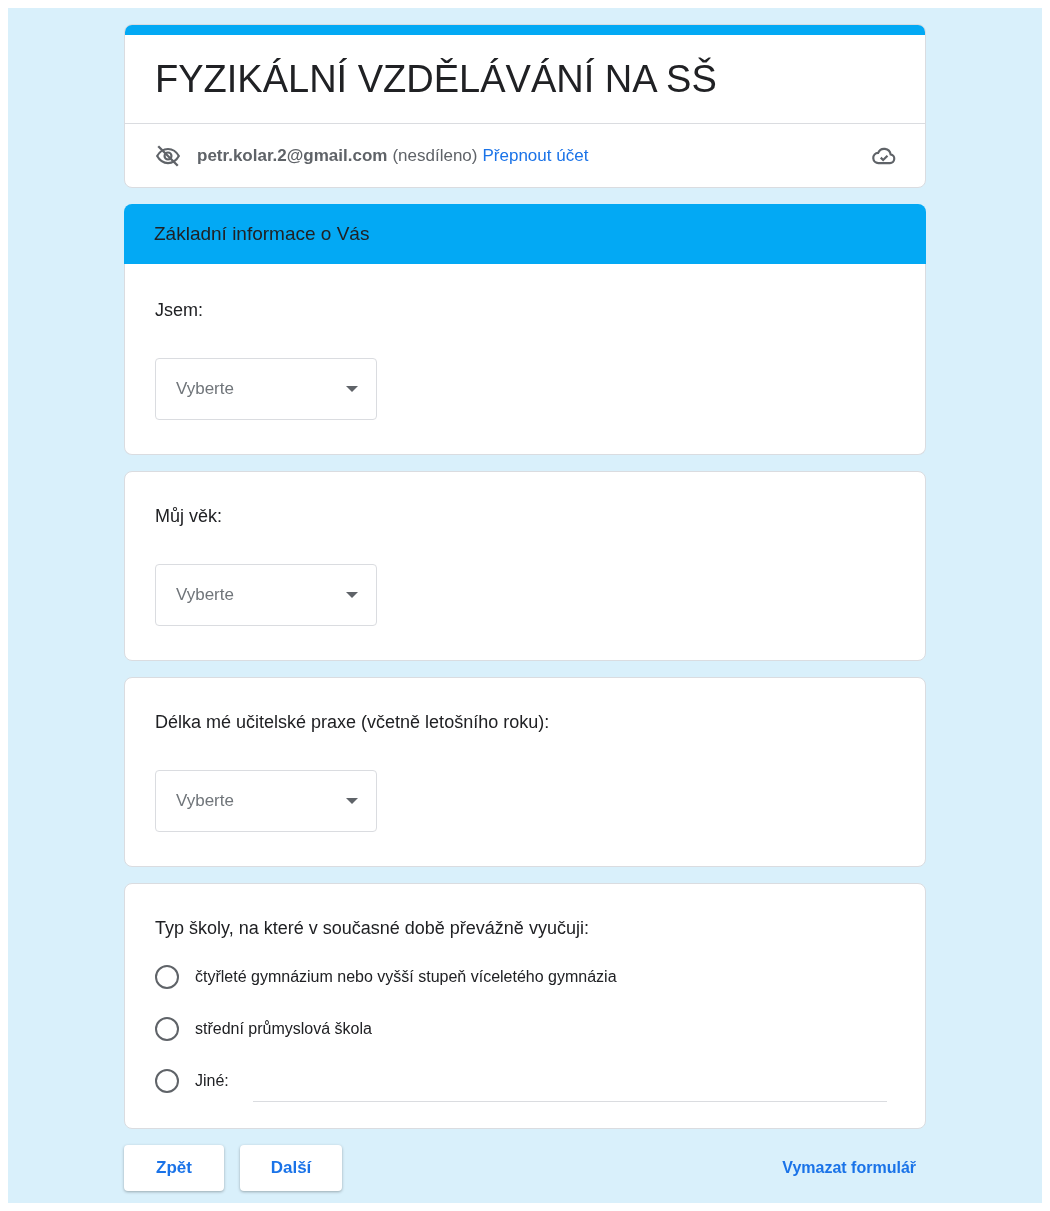  Describe the element at coordinates (353, 722) in the screenshot. I see `question-label: Délka mé učitelské praxe (včetně letošního roku):` at that location.